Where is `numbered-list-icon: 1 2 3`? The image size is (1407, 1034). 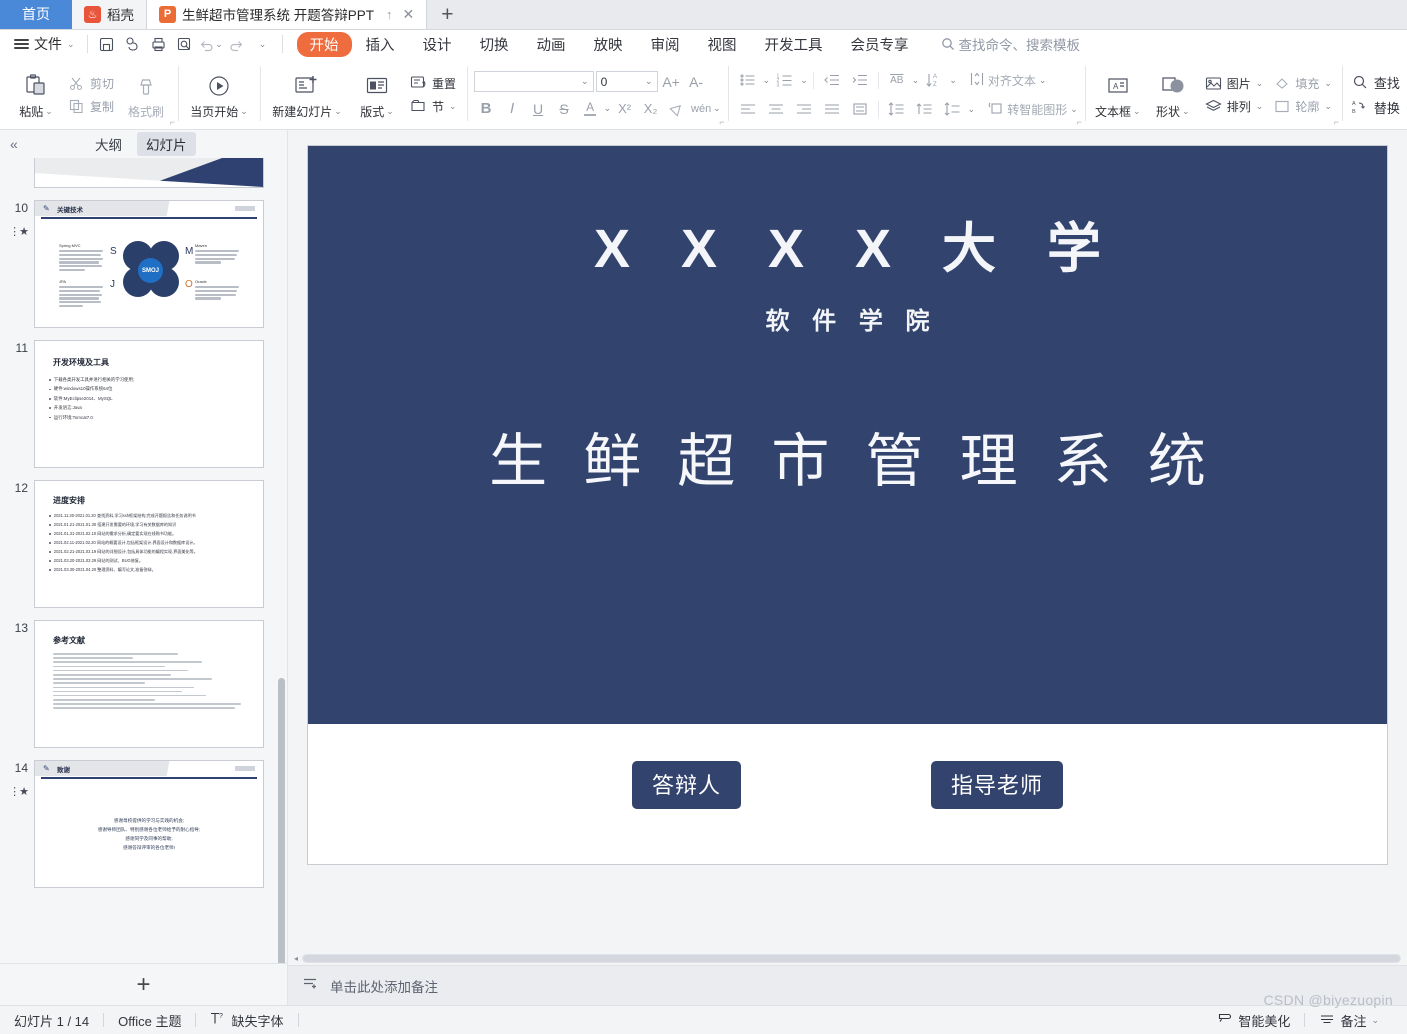
numbered-list-icon: 1 2 3 is located at coordinates (785, 80).